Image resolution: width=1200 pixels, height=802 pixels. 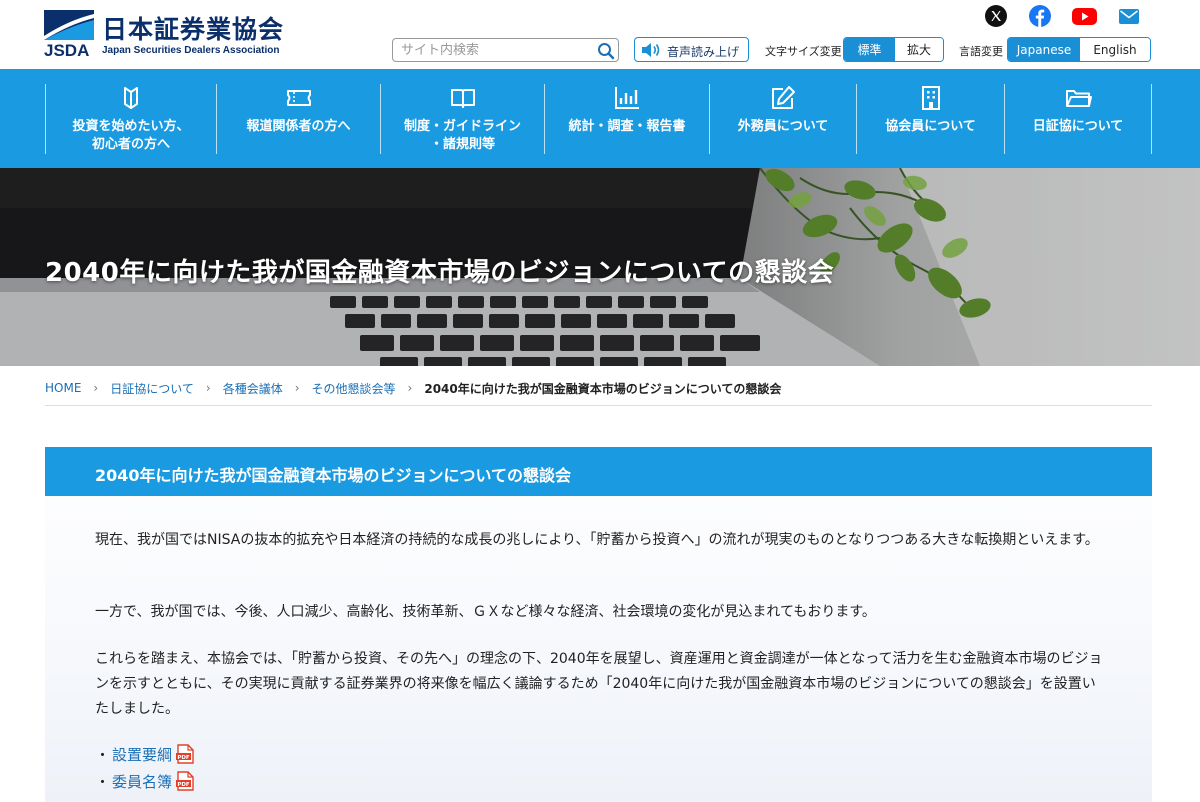 What do you see at coordinates (354, 388) in the screenshot?
I see `breadcrumb-other-councils: その他懇談会等` at bounding box center [354, 388].